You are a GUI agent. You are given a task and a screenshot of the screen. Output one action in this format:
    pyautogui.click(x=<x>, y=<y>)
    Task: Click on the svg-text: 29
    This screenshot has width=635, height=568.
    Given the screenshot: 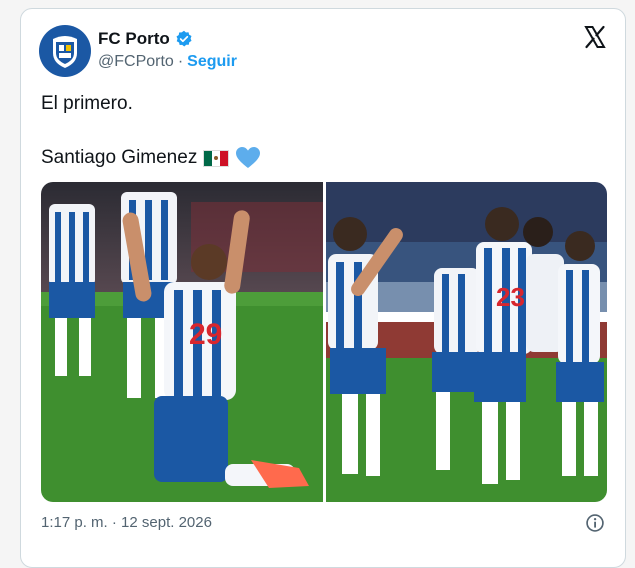 What is the action you would take?
    pyautogui.click(x=205, y=334)
    